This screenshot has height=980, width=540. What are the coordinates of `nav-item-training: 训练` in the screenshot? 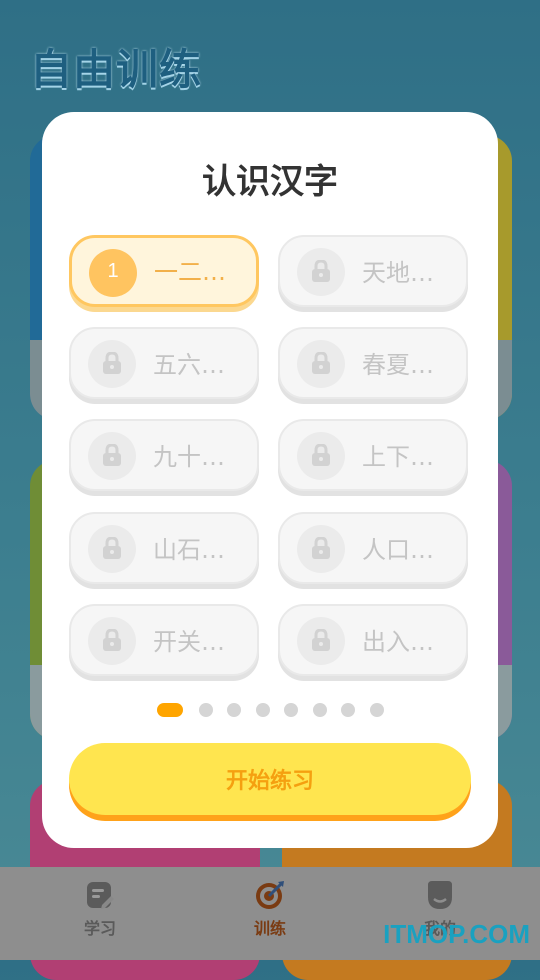 It's located at (270, 909).